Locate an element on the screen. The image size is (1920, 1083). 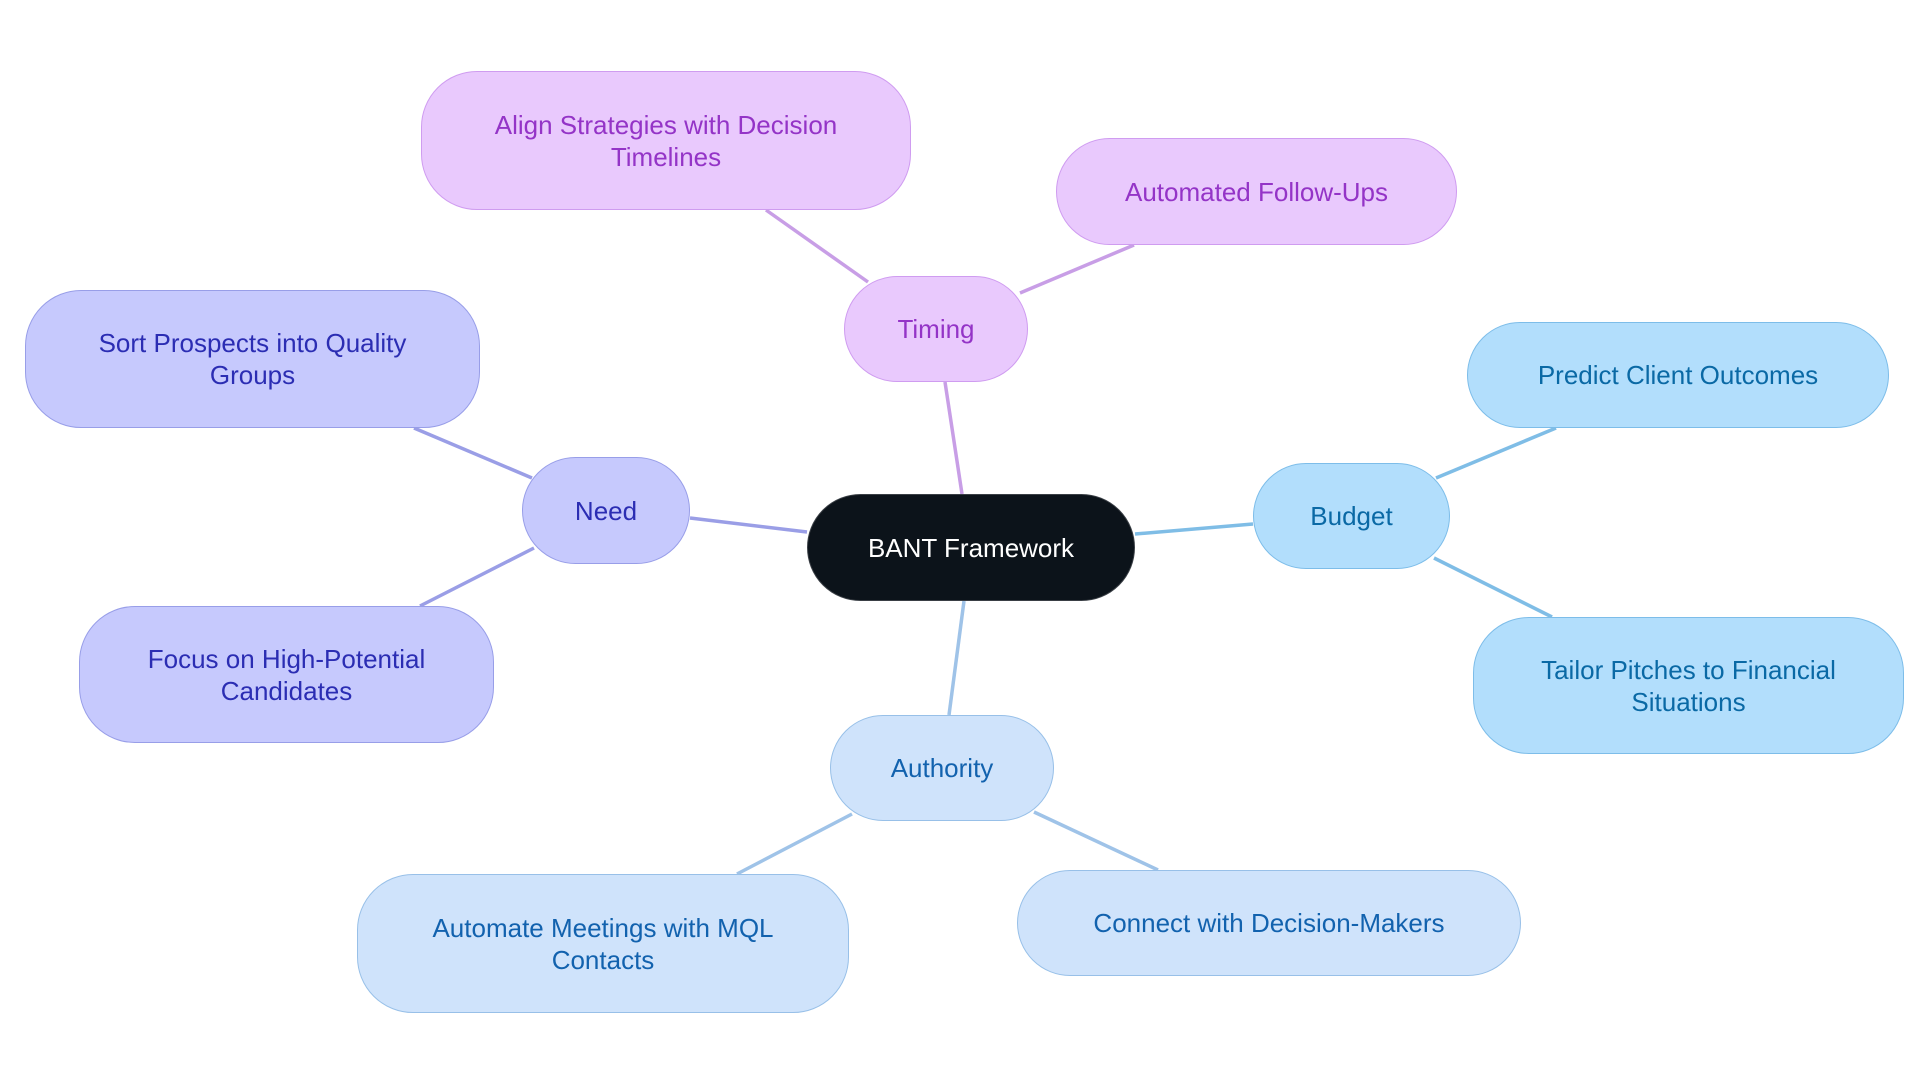
align-strategies-node: Align Strategies with Decision Timelines is located at coordinates (666, 140).